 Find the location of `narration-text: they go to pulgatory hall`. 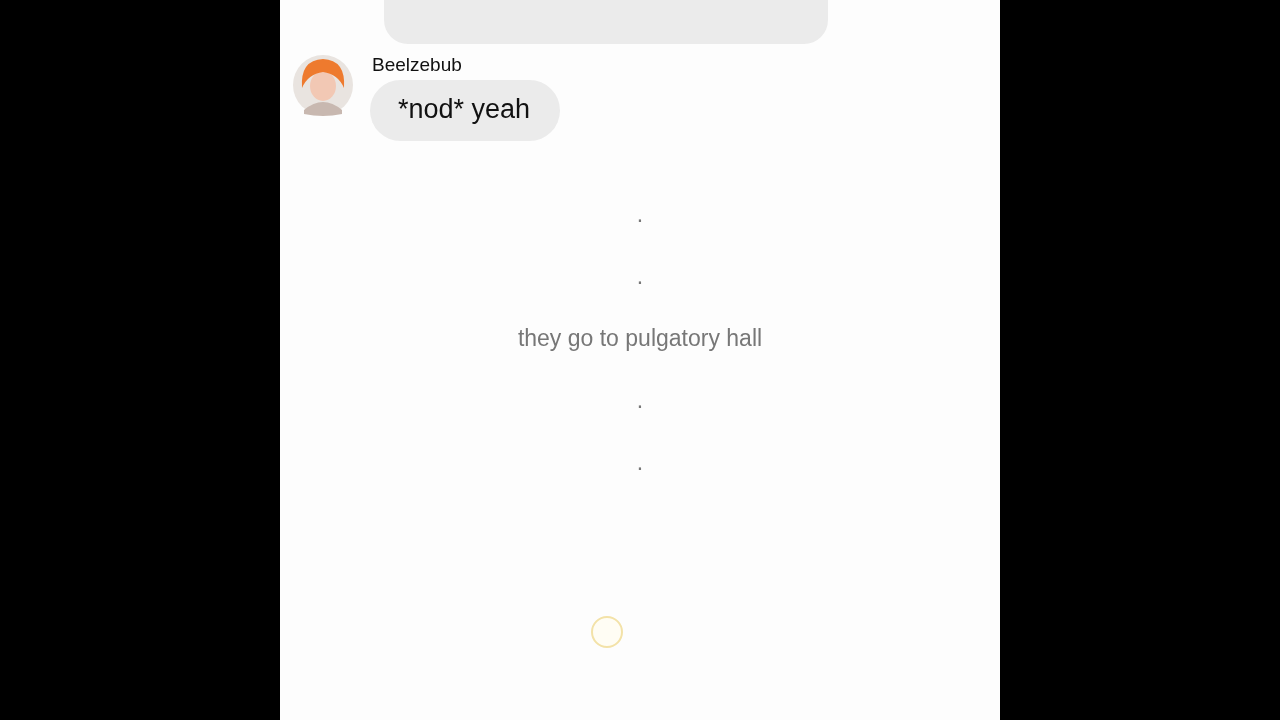

narration-text: they go to pulgatory hall is located at coordinates (640, 338).